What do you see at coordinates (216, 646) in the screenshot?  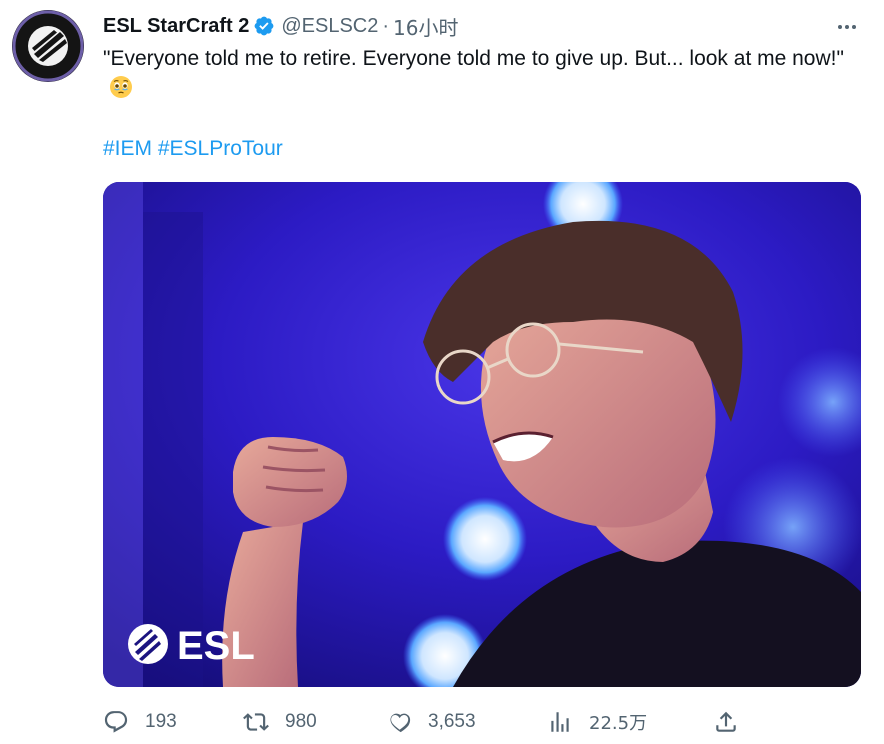 I see `esl-watermark-text: ESL` at bounding box center [216, 646].